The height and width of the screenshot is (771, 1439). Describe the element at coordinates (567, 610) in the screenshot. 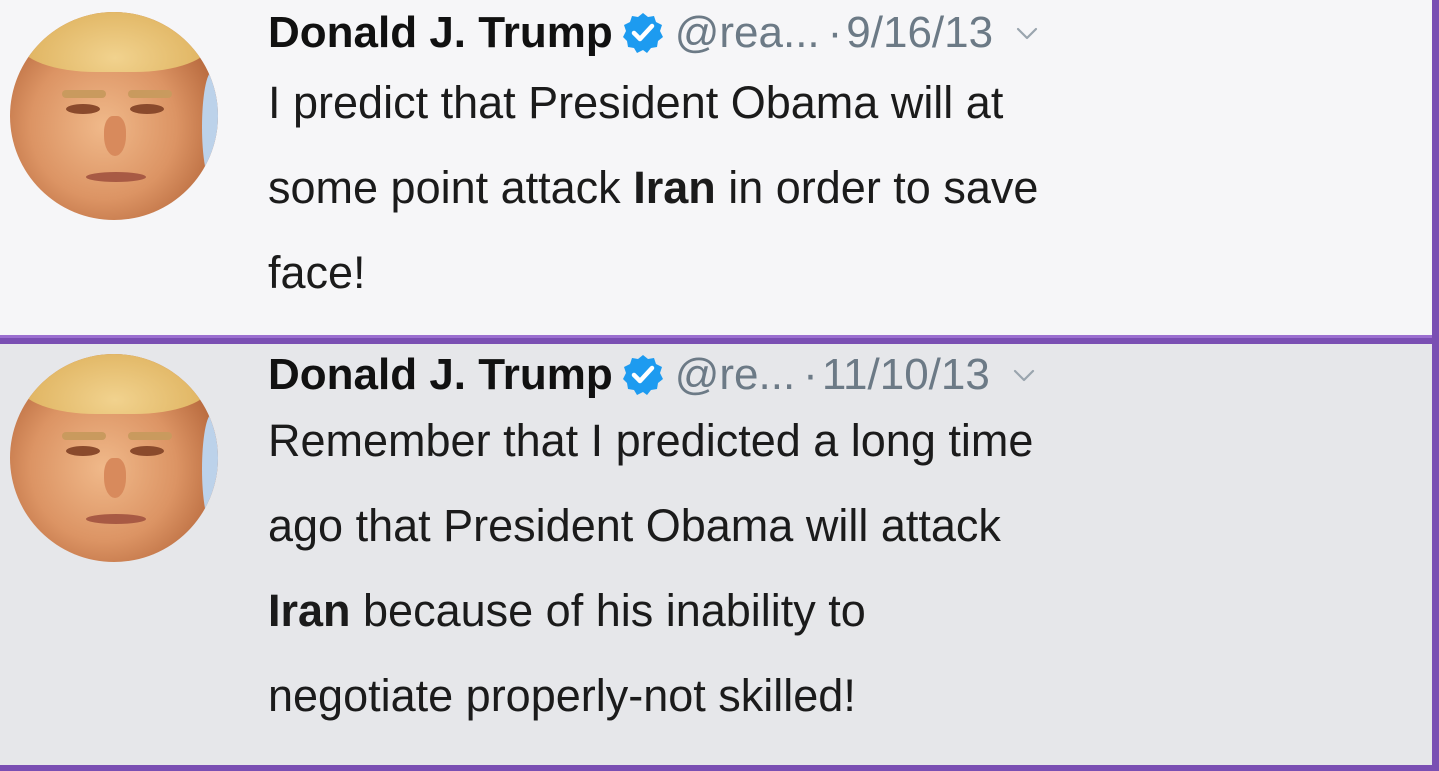

I see `tweet-text-line: Iran because of his inability to` at that location.